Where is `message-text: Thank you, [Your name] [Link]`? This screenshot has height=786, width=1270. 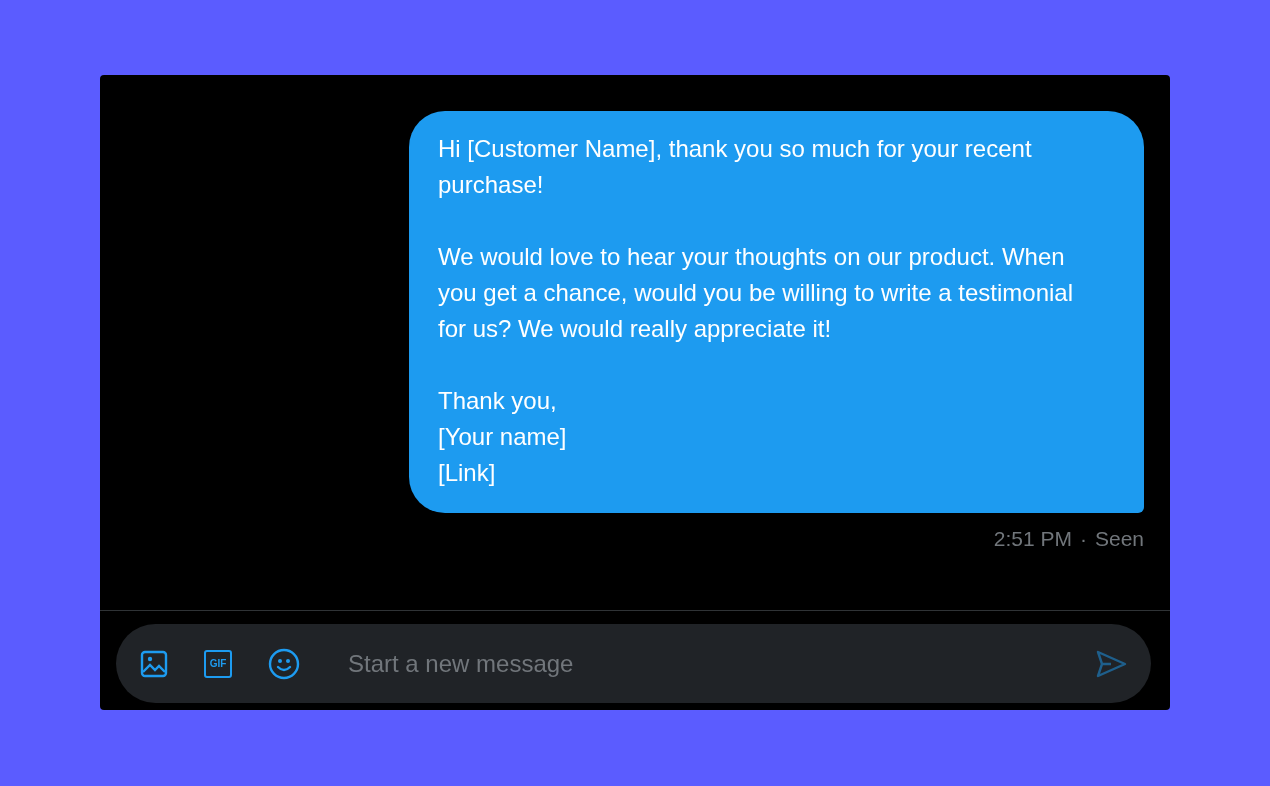 message-text: Thank you, [Your name] [Link] is located at coordinates (503, 437).